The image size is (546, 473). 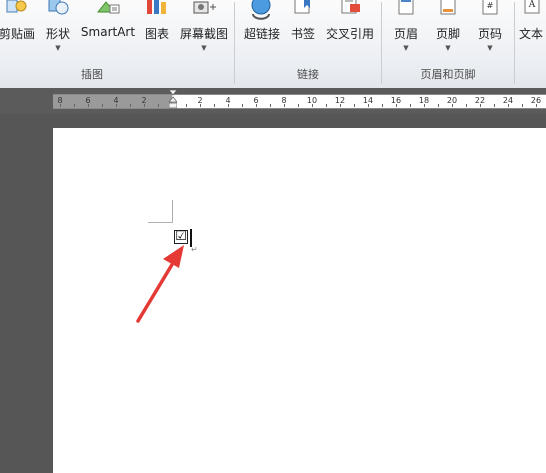 What do you see at coordinates (160, 284) in the screenshot?
I see `annotation-arrow` at bounding box center [160, 284].